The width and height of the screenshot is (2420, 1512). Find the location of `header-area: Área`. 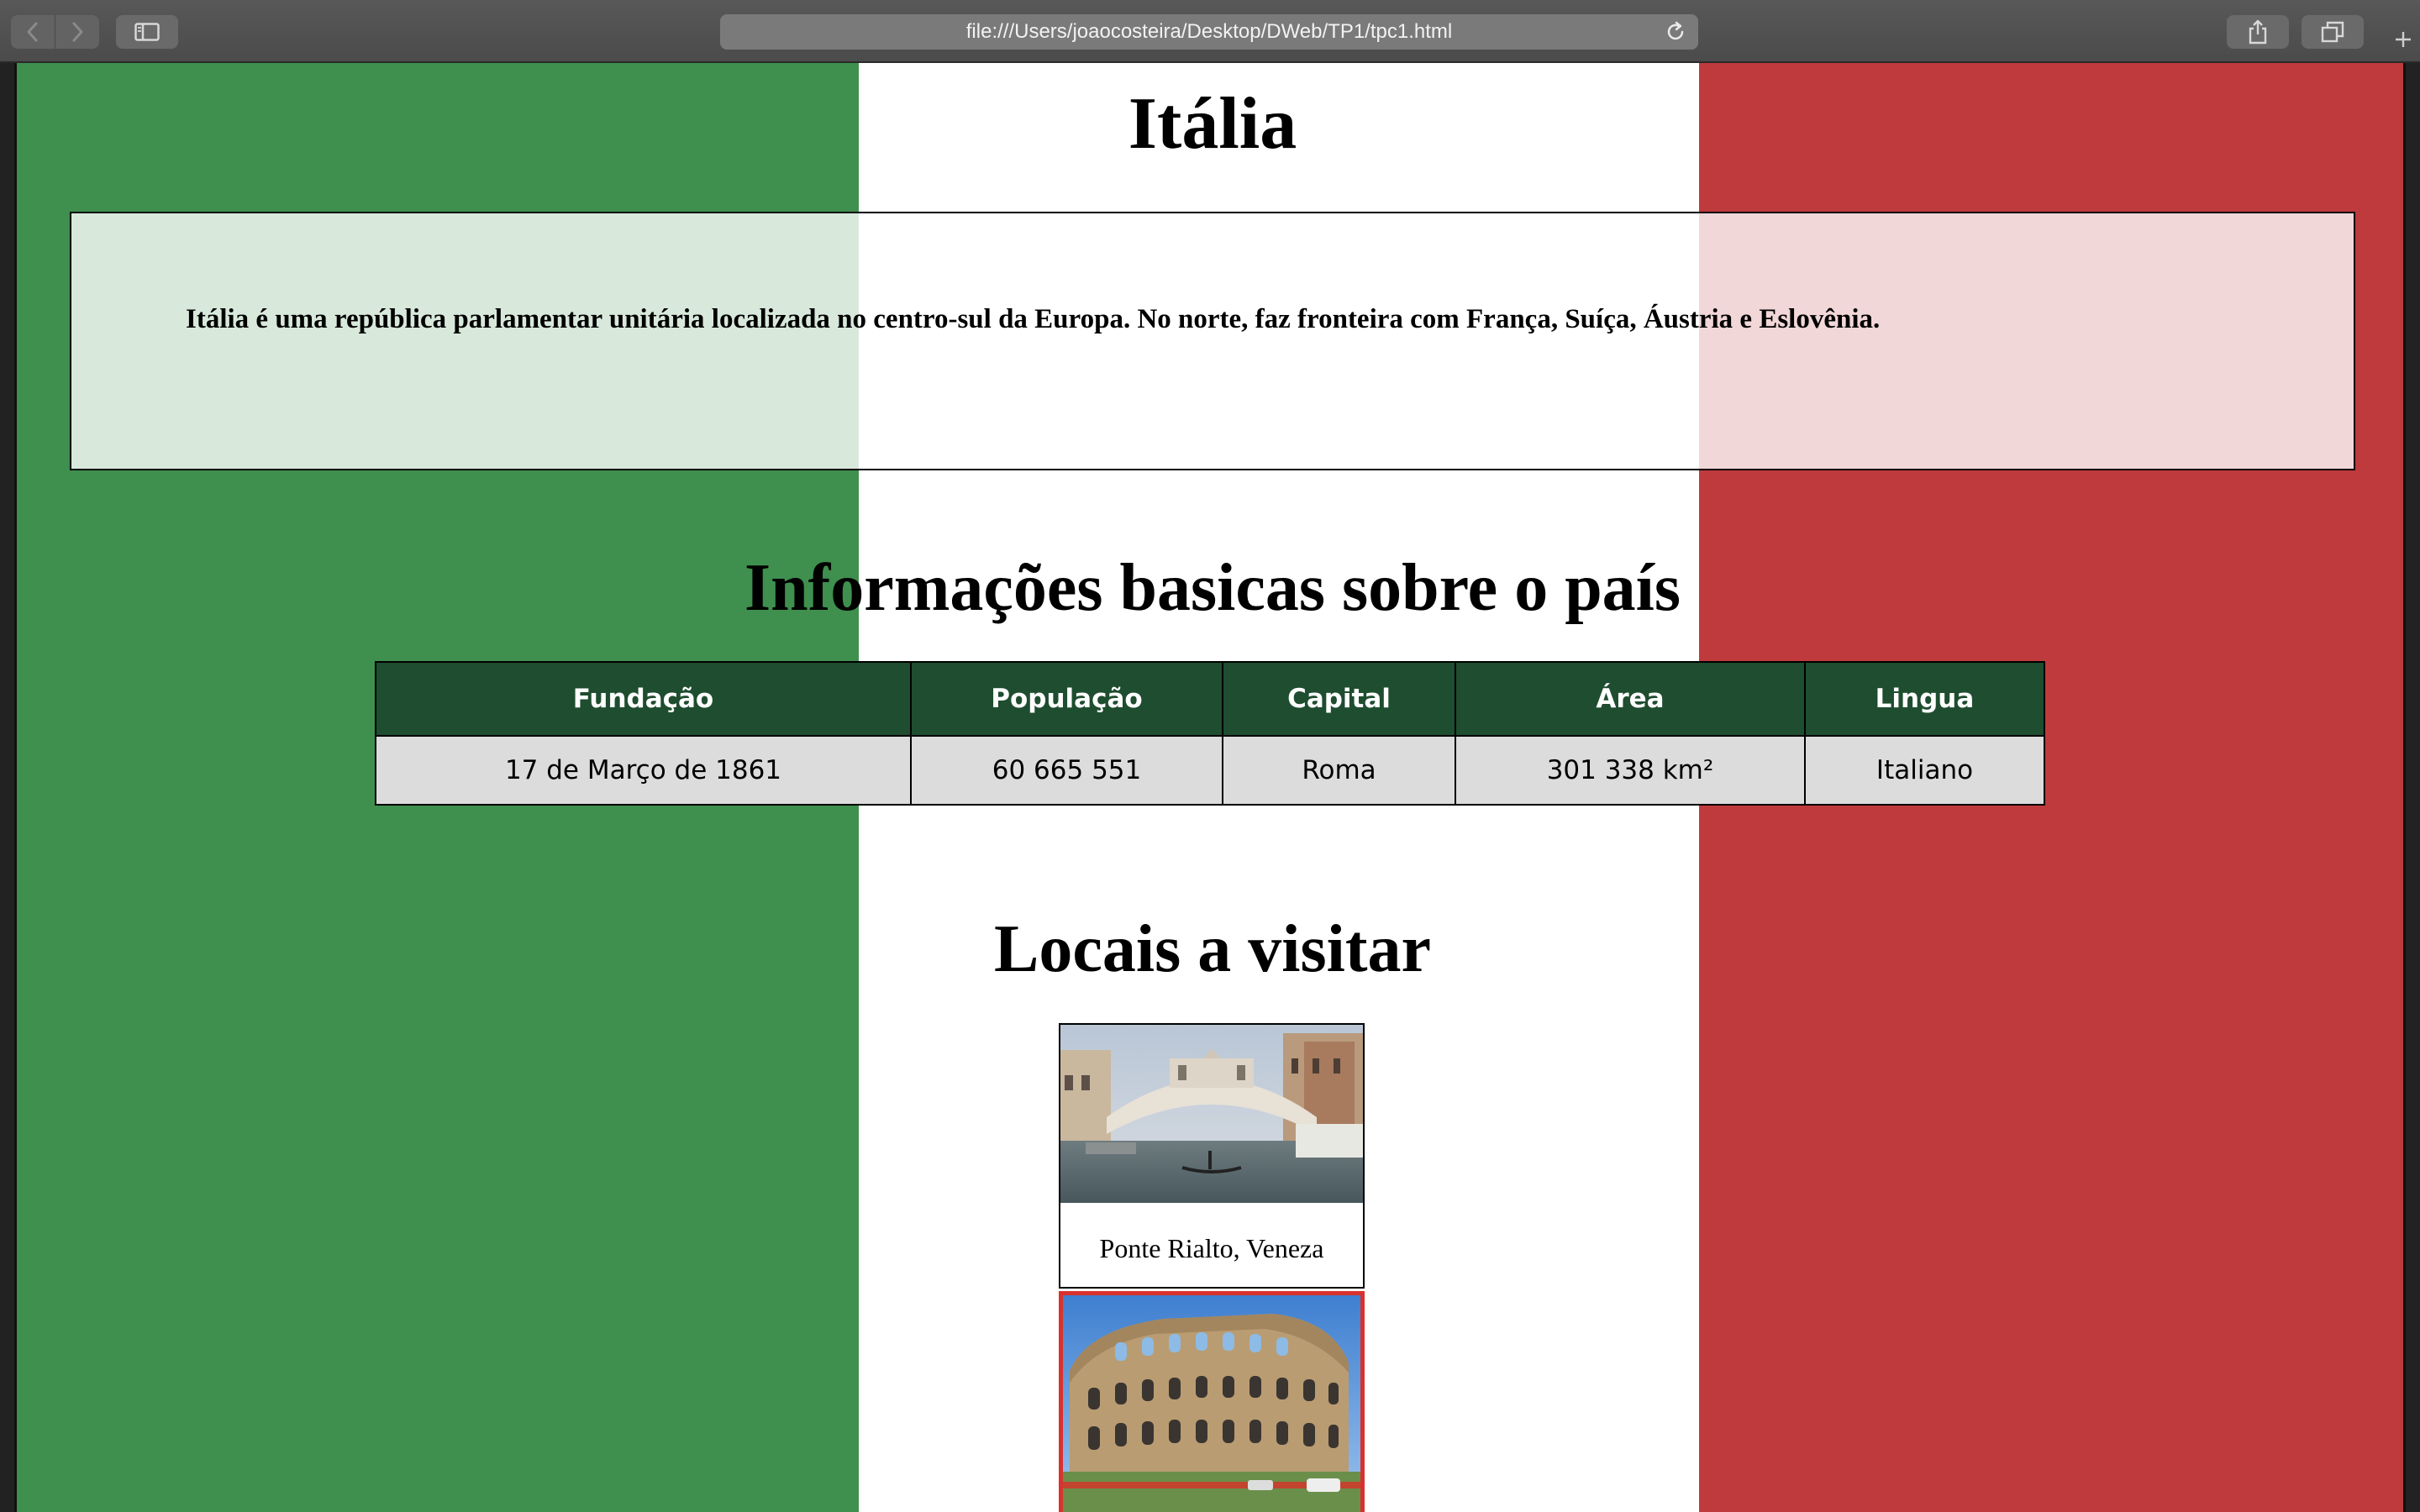

header-area: Área is located at coordinates (1630, 699).